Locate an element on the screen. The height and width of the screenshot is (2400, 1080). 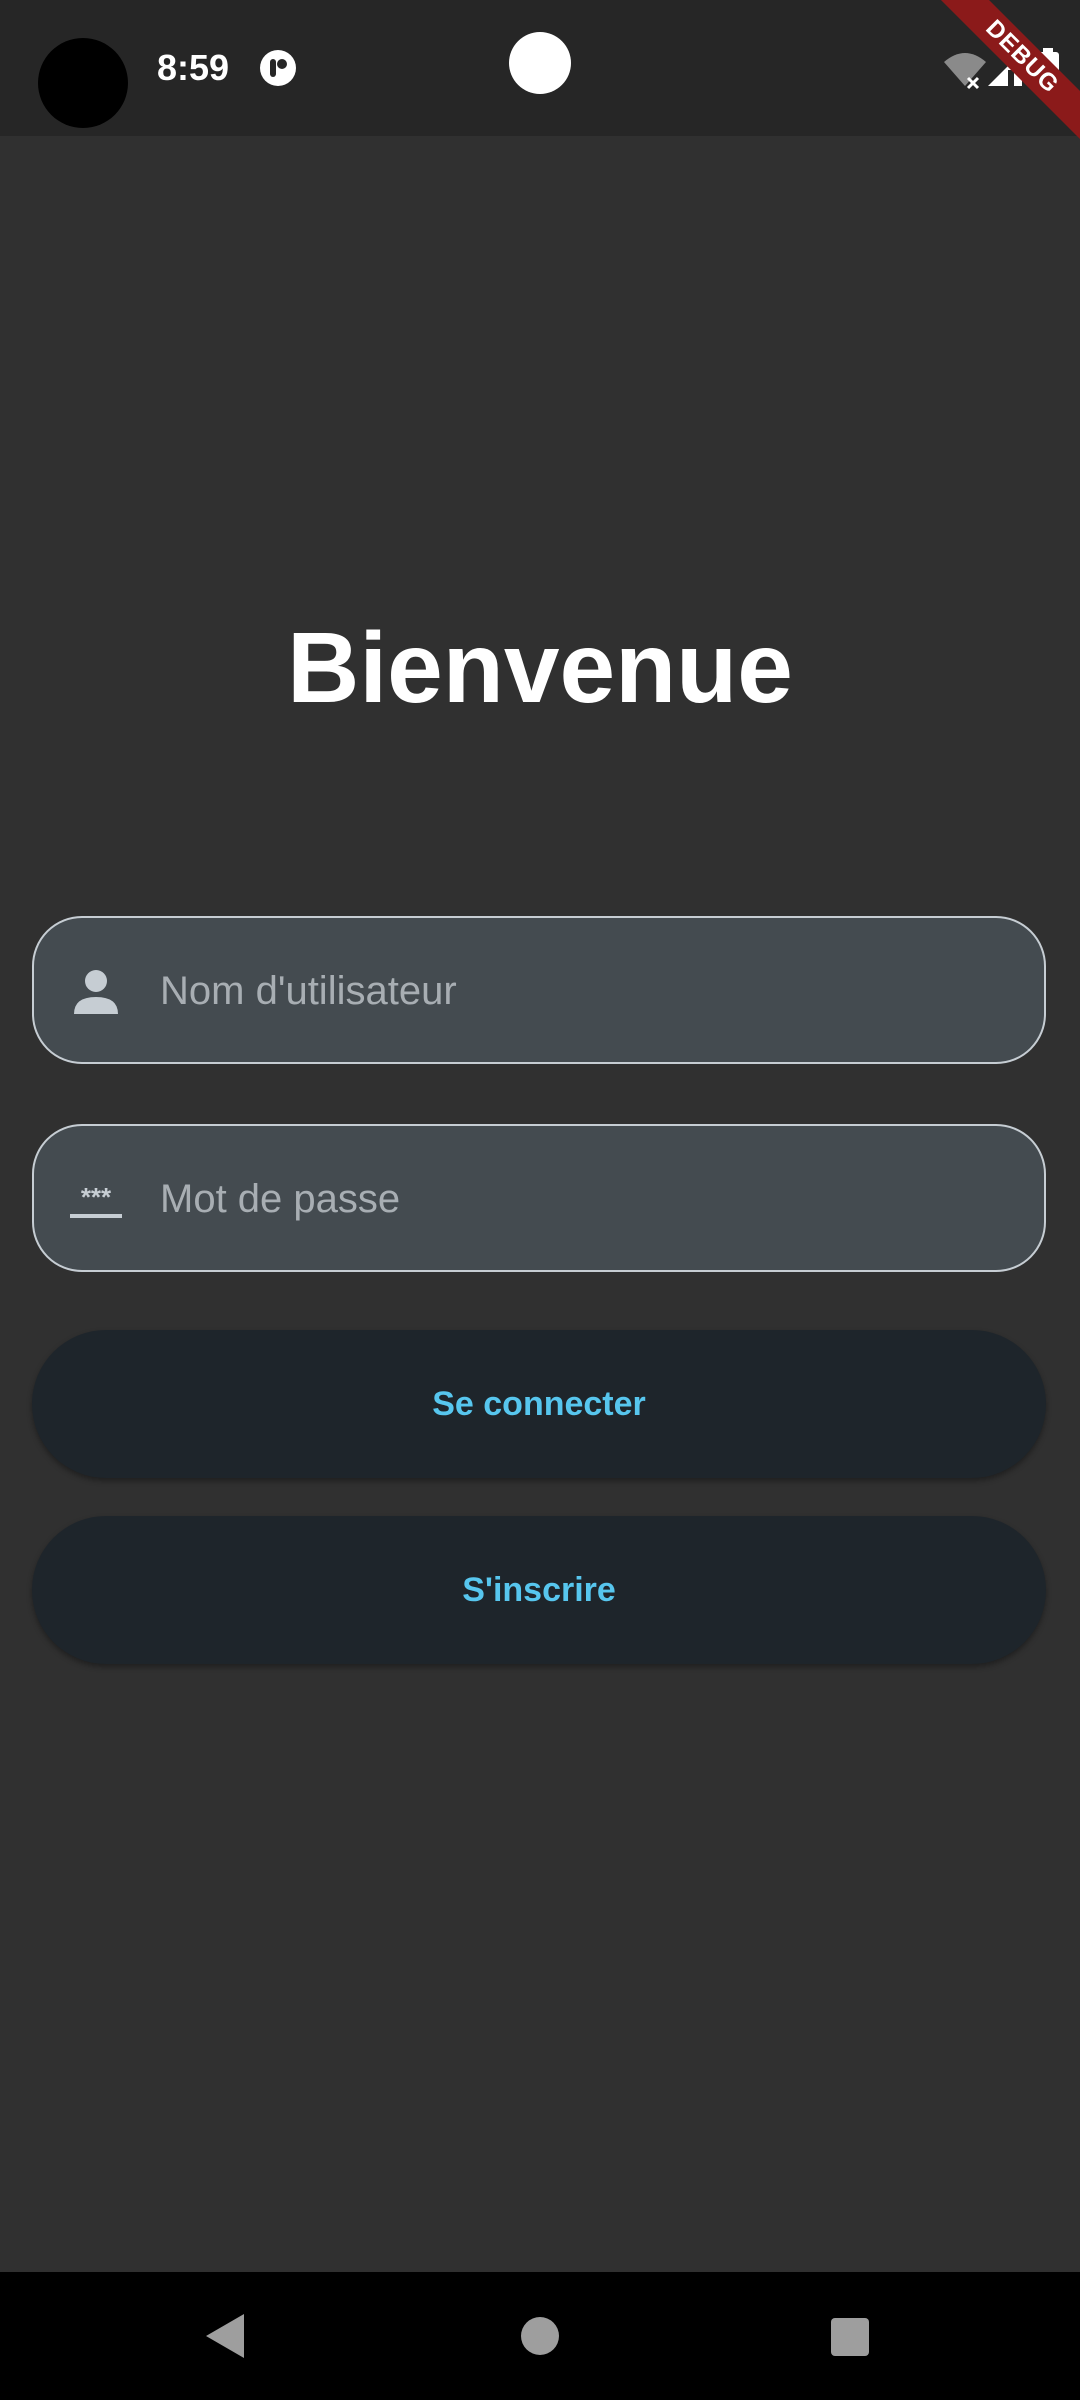
navigation-bar is located at coordinates (540, 2336).